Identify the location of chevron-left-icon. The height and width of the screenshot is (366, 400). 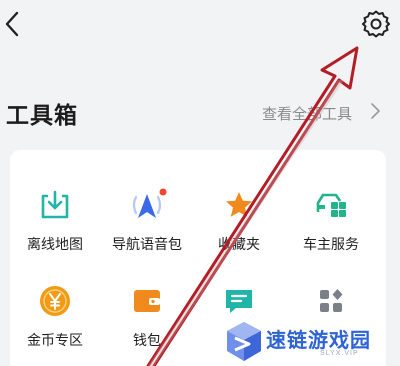
(12, 24).